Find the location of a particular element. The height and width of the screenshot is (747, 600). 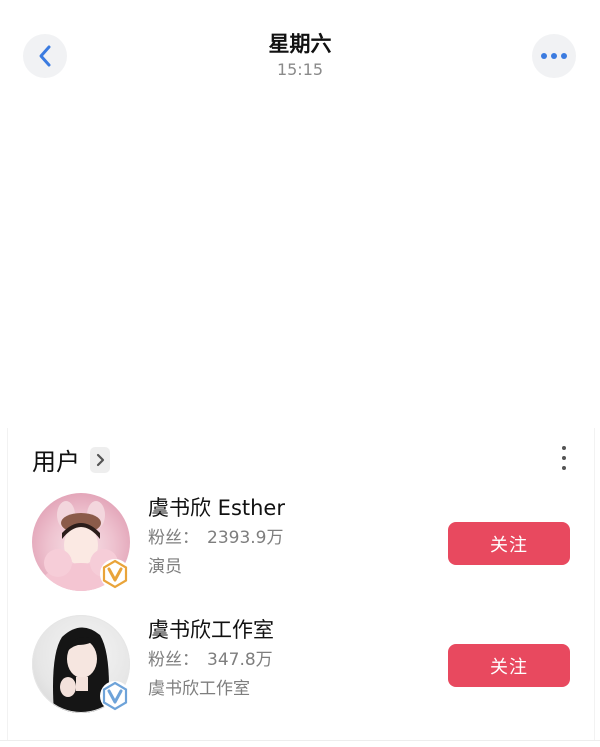

user-info: 虞书欣工作室 粉丝： 347.8万 虞书欣工作室 is located at coordinates (211, 659).